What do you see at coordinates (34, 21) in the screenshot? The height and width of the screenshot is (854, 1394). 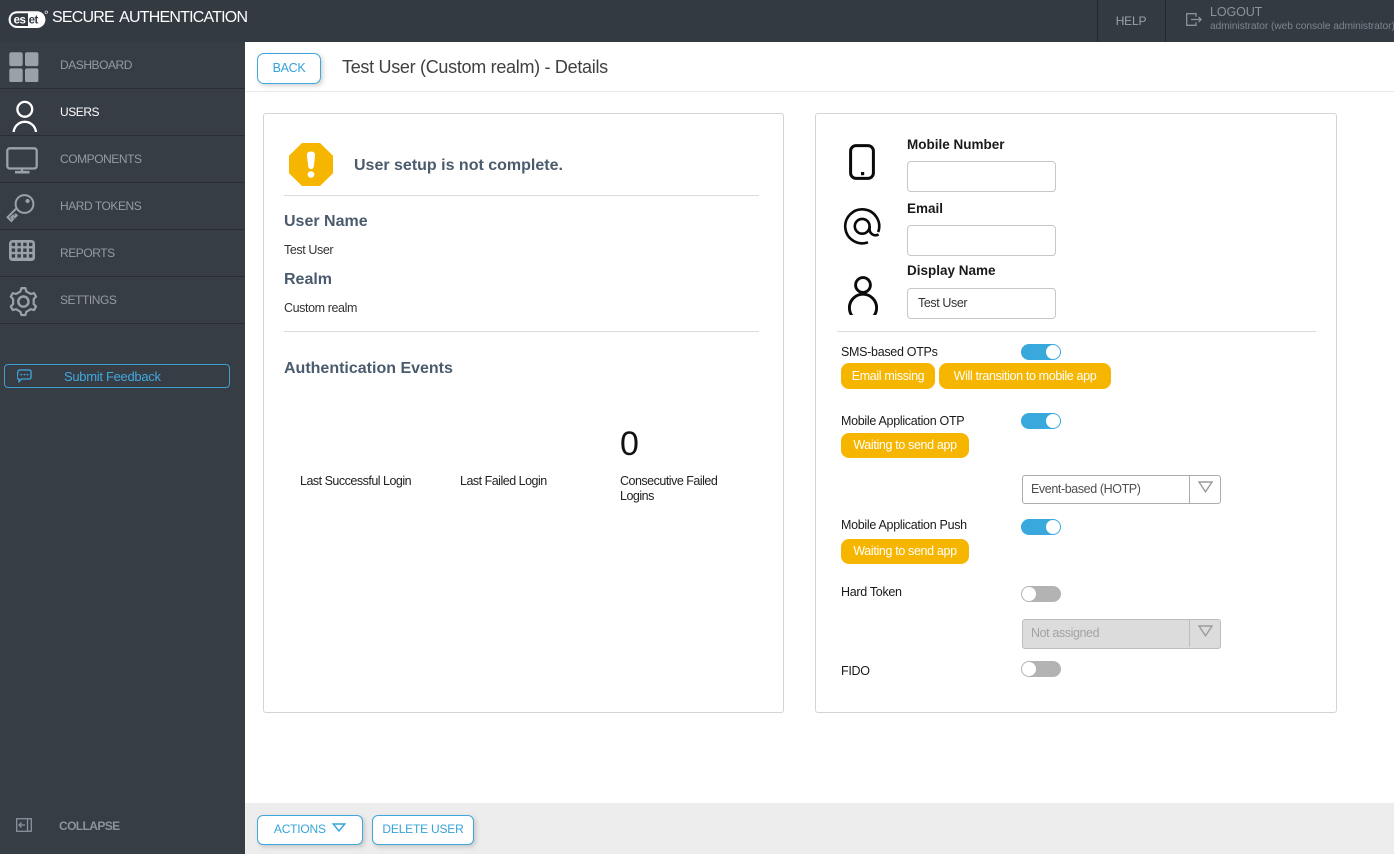 I see `svg-text: et` at bounding box center [34, 21].